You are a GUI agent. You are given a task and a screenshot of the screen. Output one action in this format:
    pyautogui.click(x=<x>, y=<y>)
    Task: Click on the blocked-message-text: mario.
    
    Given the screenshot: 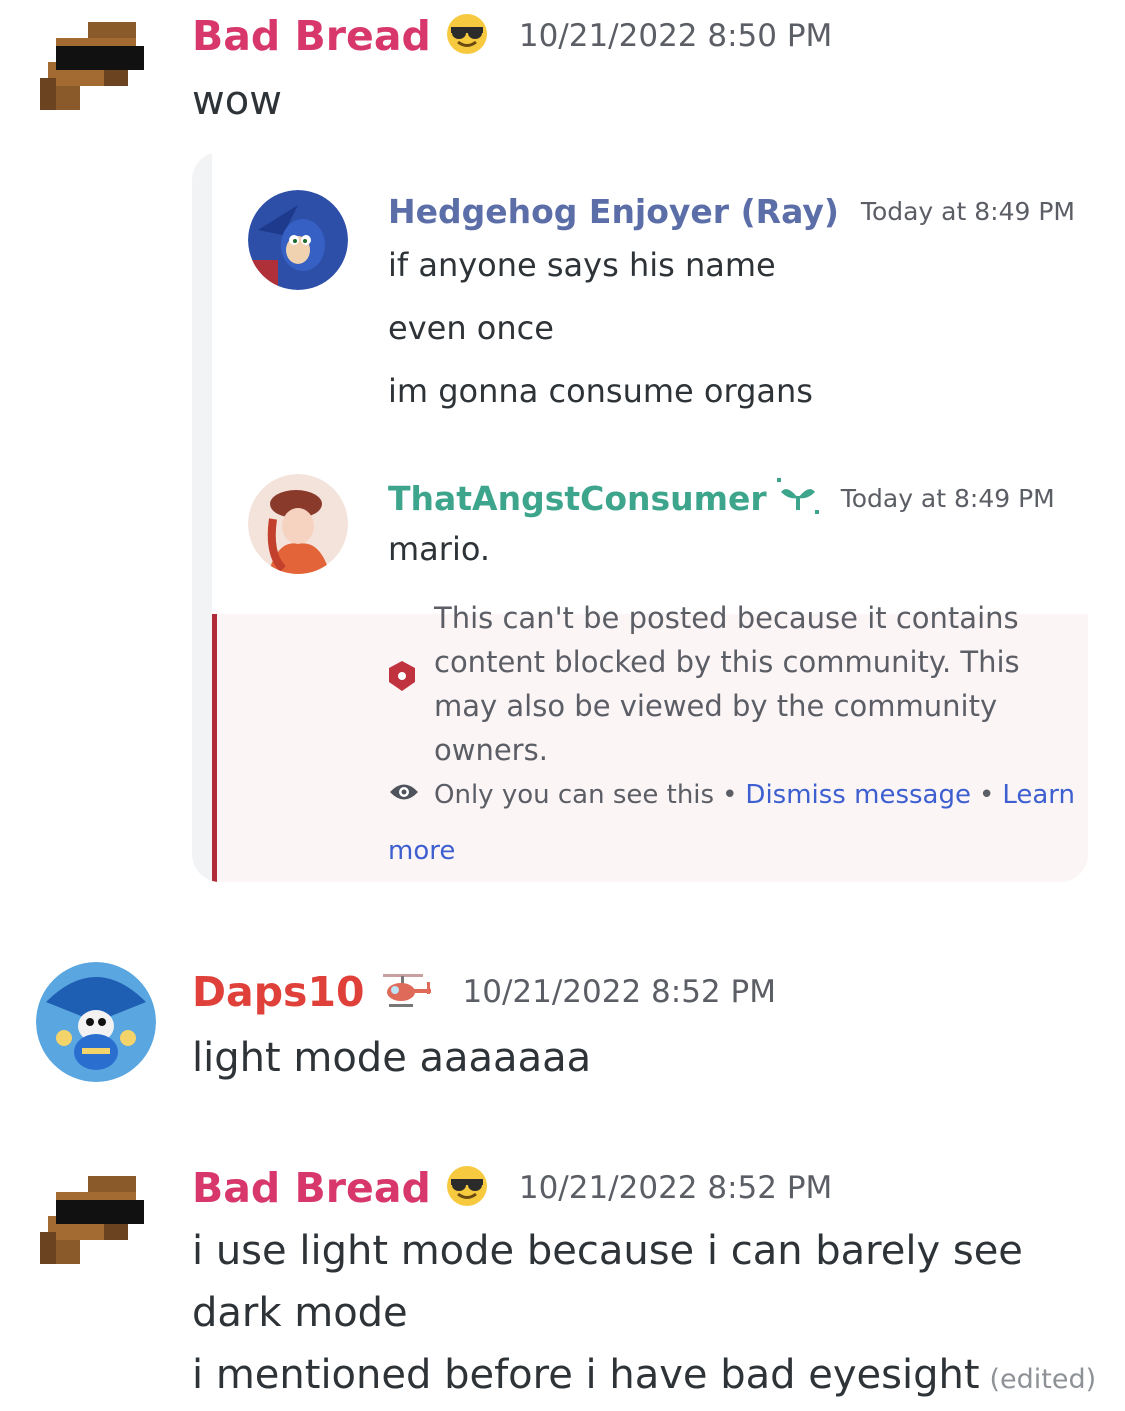 What is the action you would take?
    pyautogui.click(x=439, y=549)
    